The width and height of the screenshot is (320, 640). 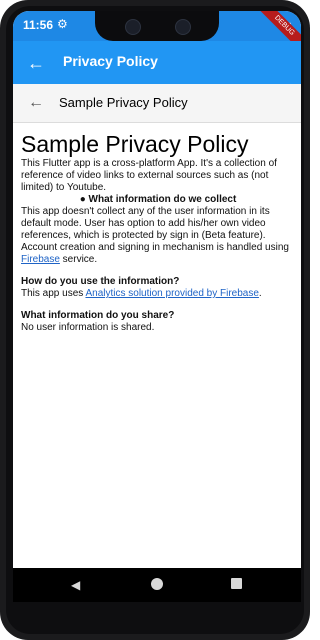 I want to click on use-text: This app uses, so click(x=53, y=293).